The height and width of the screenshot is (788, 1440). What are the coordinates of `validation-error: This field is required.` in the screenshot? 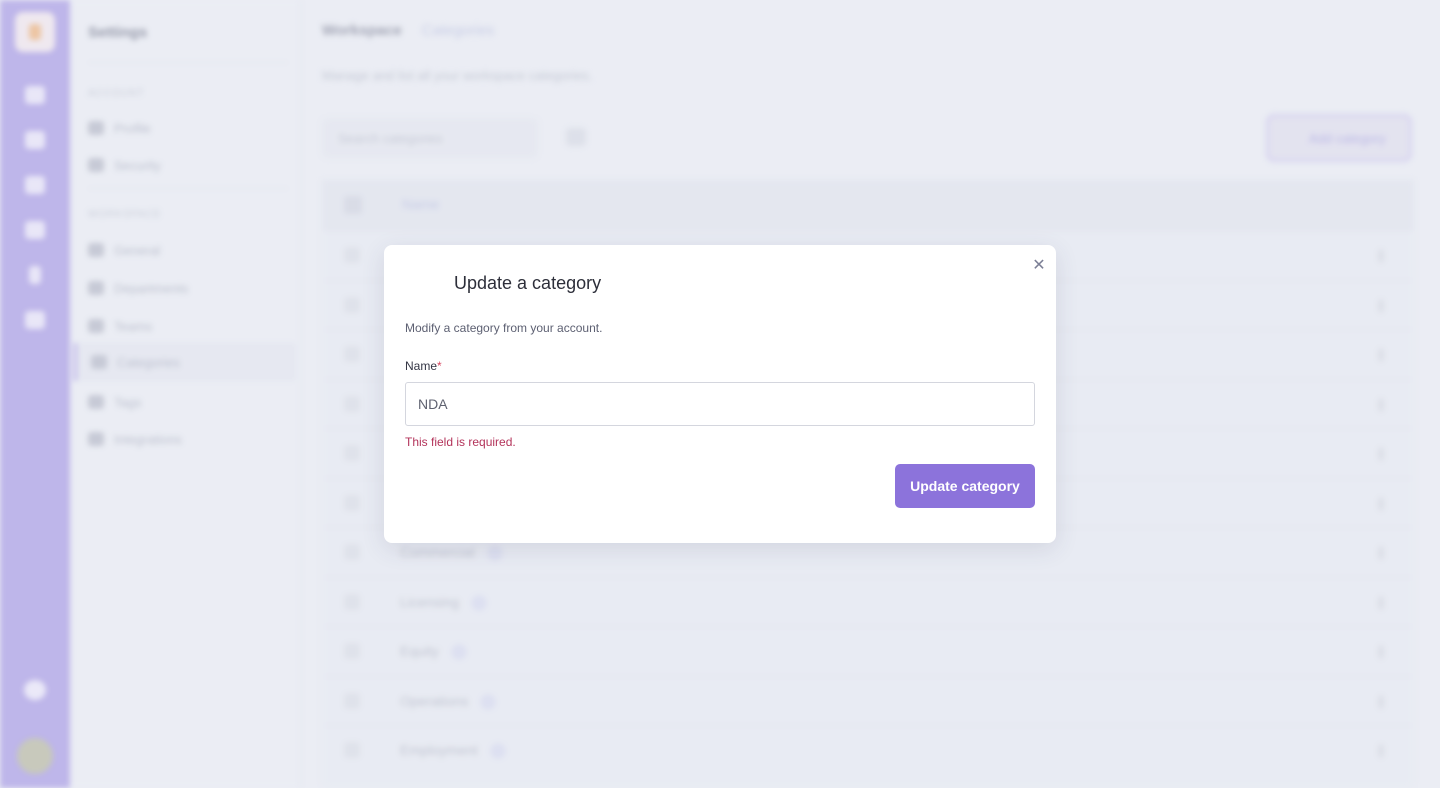 It's located at (460, 442).